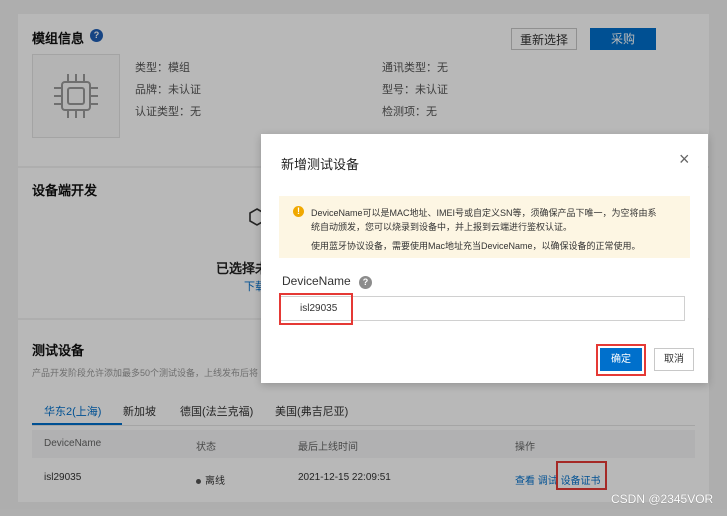 The height and width of the screenshot is (516, 727). Describe the element at coordinates (621, 360) in the screenshot. I see `highlight-box-confirm` at that location.